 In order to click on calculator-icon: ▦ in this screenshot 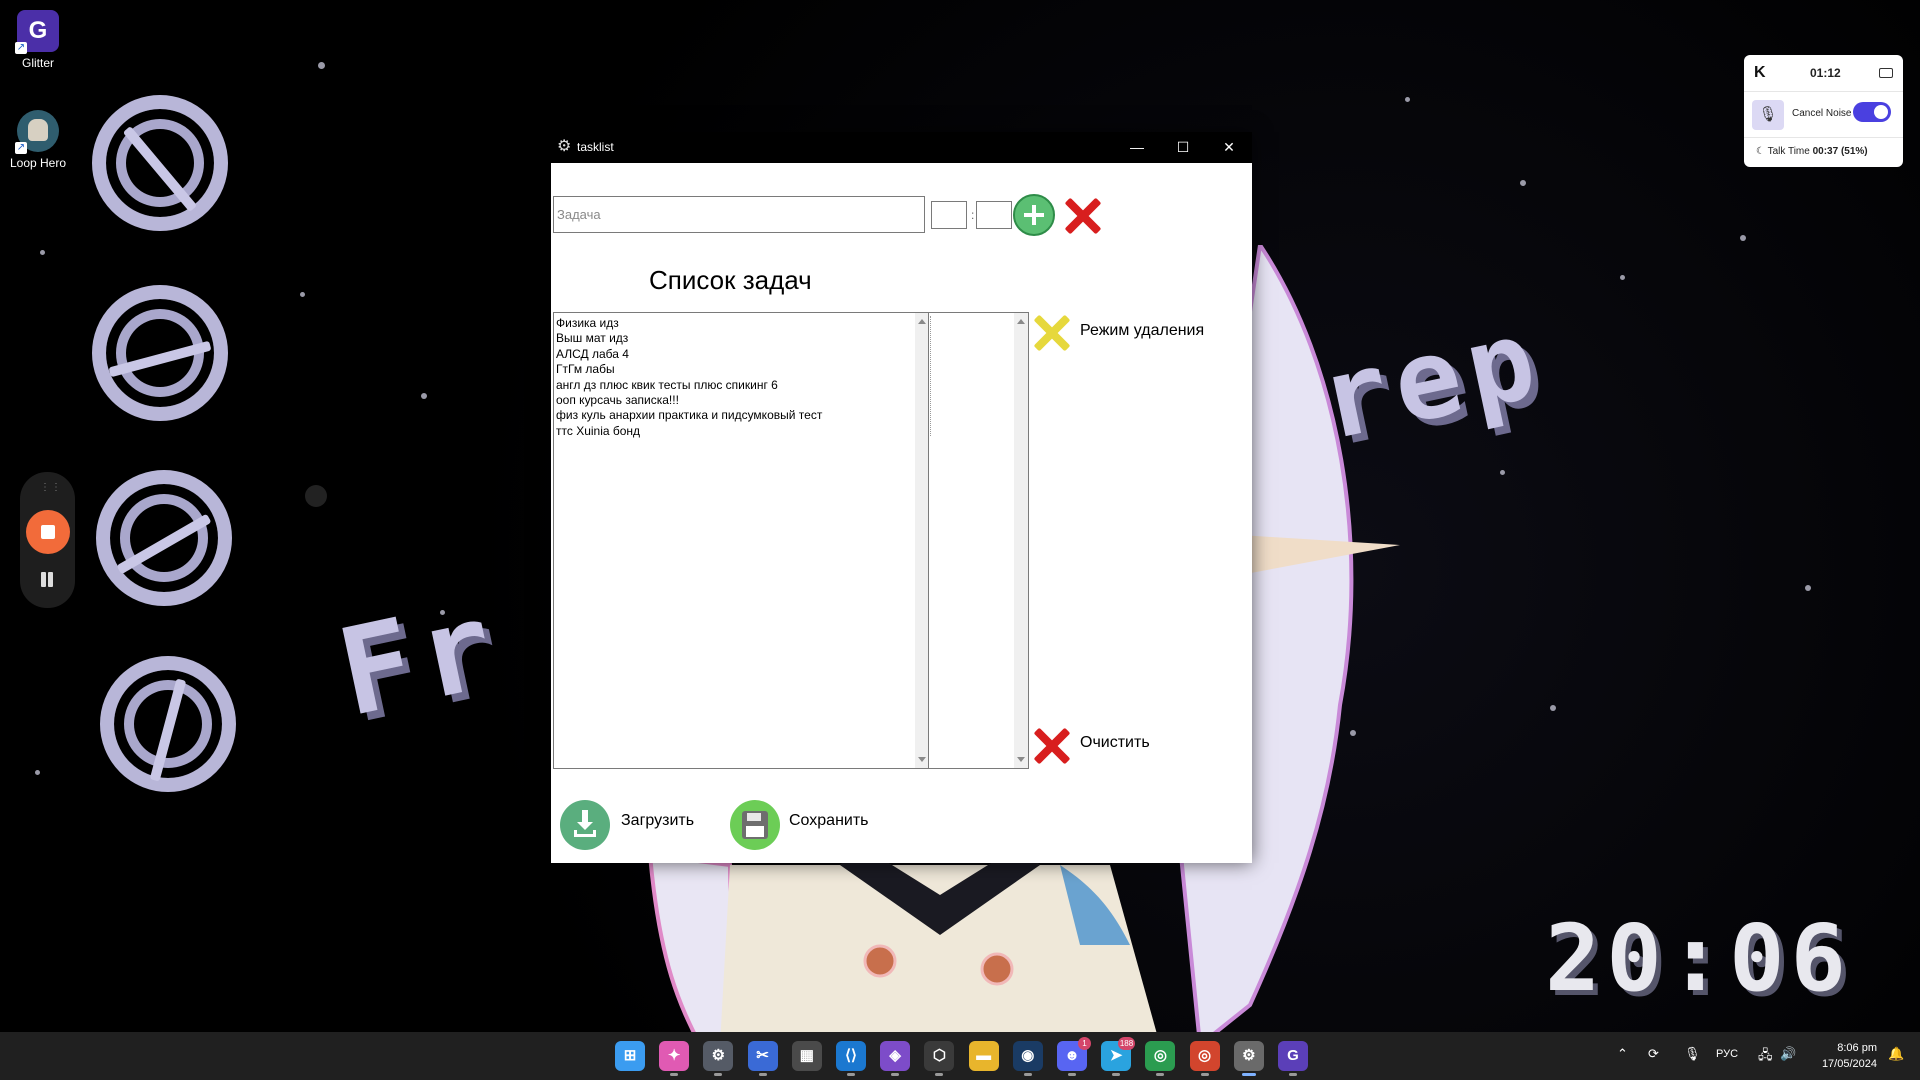, I will do `click(806, 1055)`.